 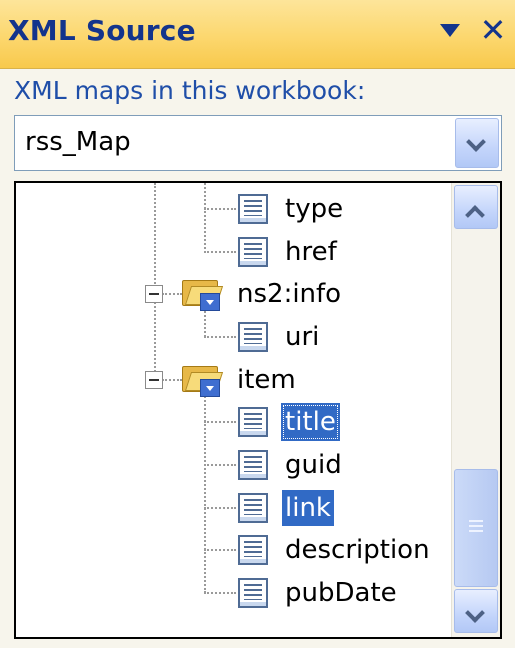 What do you see at coordinates (231, 252) in the screenshot?
I see `tree-node-href: href` at bounding box center [231, 252].